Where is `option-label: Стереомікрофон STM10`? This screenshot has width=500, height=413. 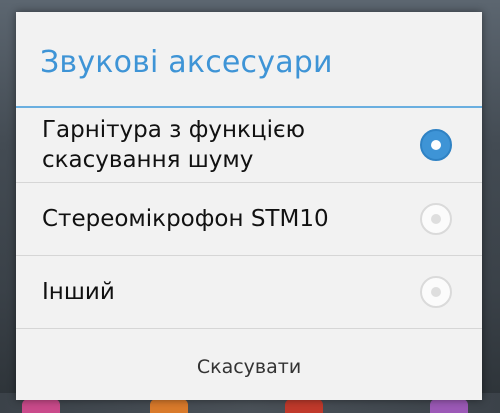
option-label: Стереомікрофон STM10 is located at coordinates (185, 219).